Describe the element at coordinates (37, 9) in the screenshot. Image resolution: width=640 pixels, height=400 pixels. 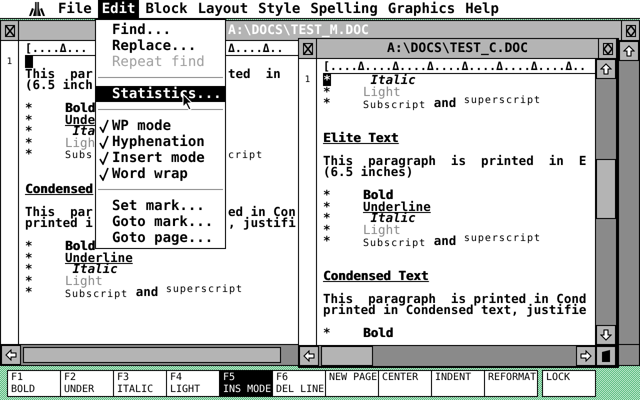
I see `logo-icon` at that location.